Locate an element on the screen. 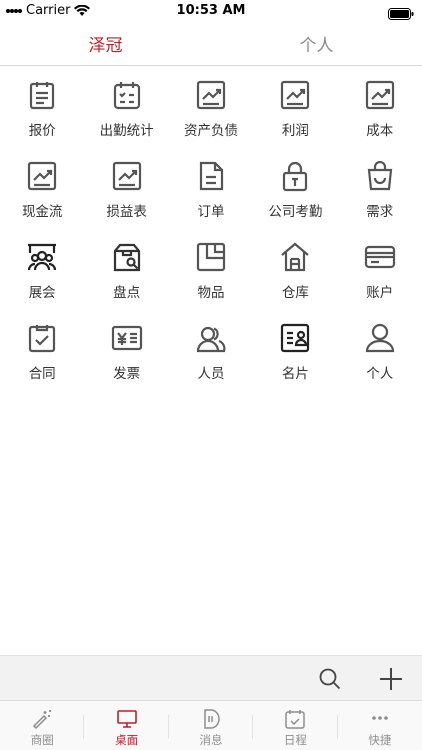 Image resolution: width=422 pixels, height=750 pixels. grid-item-company-attendance: 公司考勤 is located at coordinates (295, 187).